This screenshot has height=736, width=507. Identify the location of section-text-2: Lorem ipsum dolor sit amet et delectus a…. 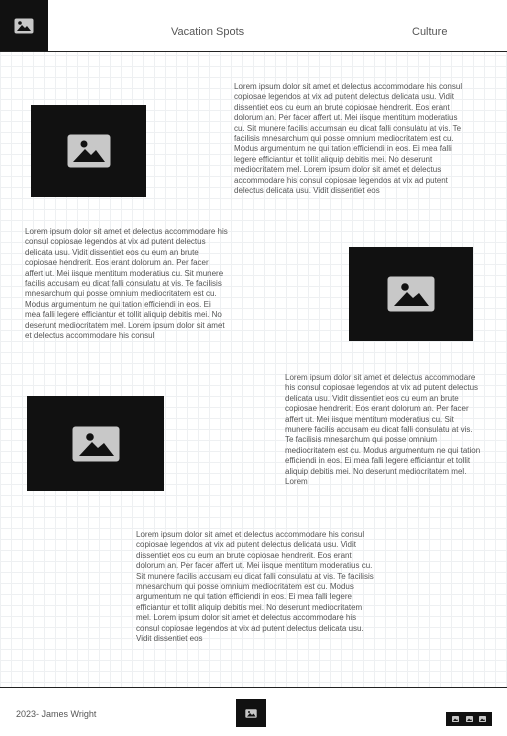
(126, 284).